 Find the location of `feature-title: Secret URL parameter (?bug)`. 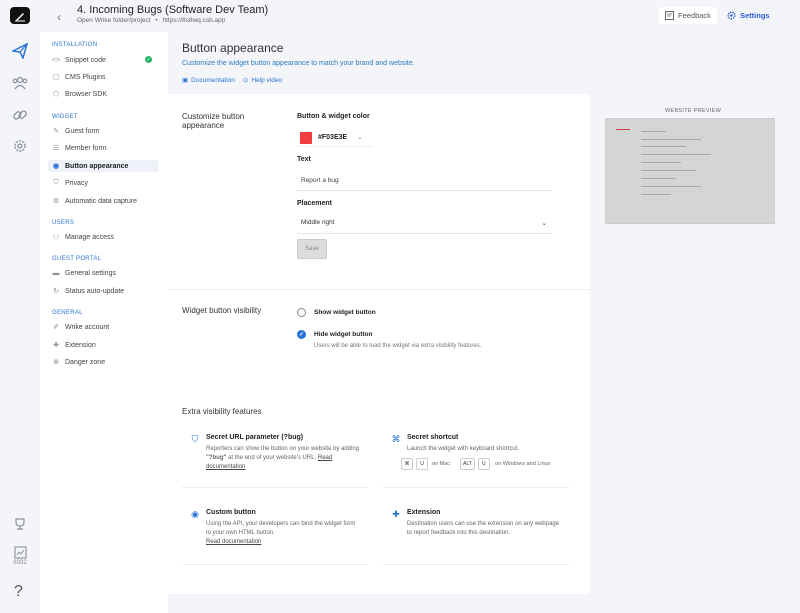

feature-title: Secret URL parameter (?bug) is located at coordinates (255, 437).